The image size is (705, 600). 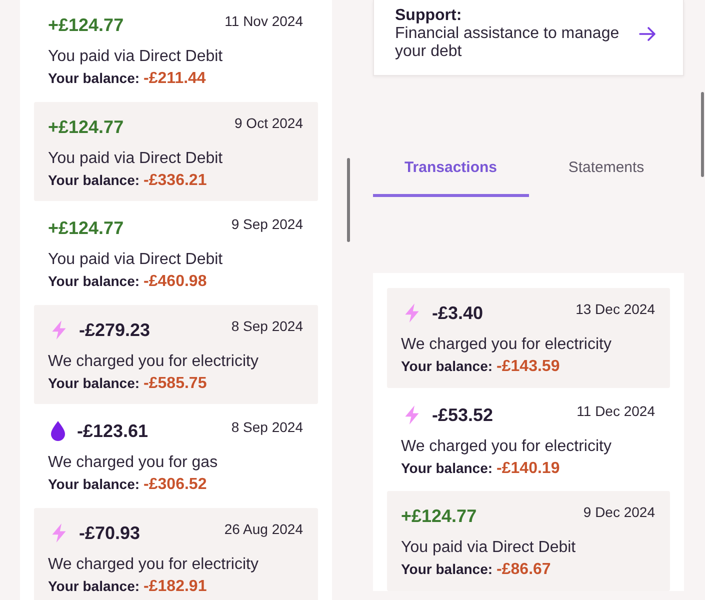 I want to click on amount-text: -£3.40, so click(x=458, y=313).